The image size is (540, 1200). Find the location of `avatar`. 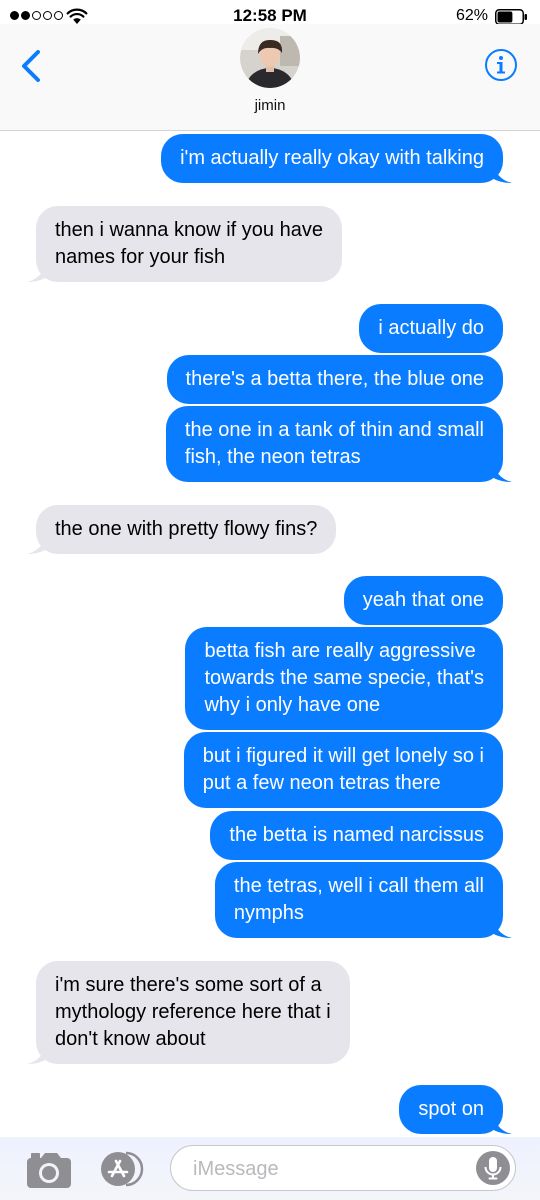

avatar is located at coordinates (270, 58).